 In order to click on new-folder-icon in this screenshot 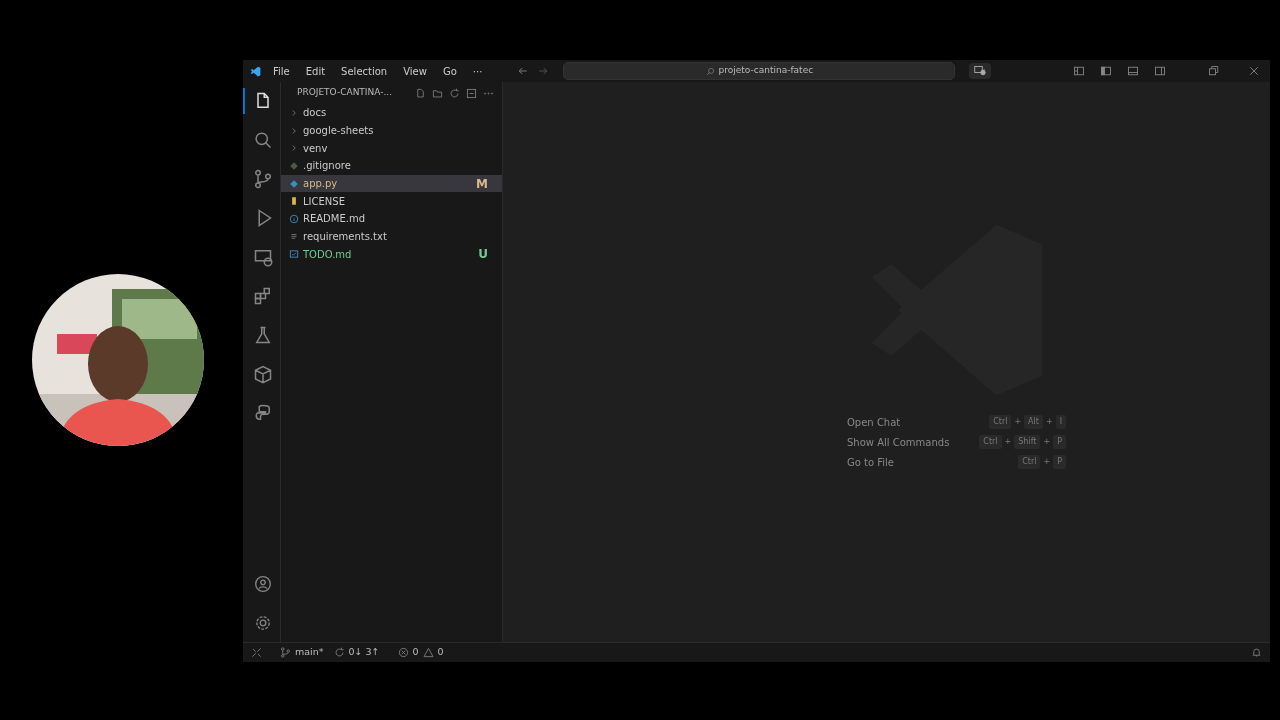, I will do `click(437, 93)`.